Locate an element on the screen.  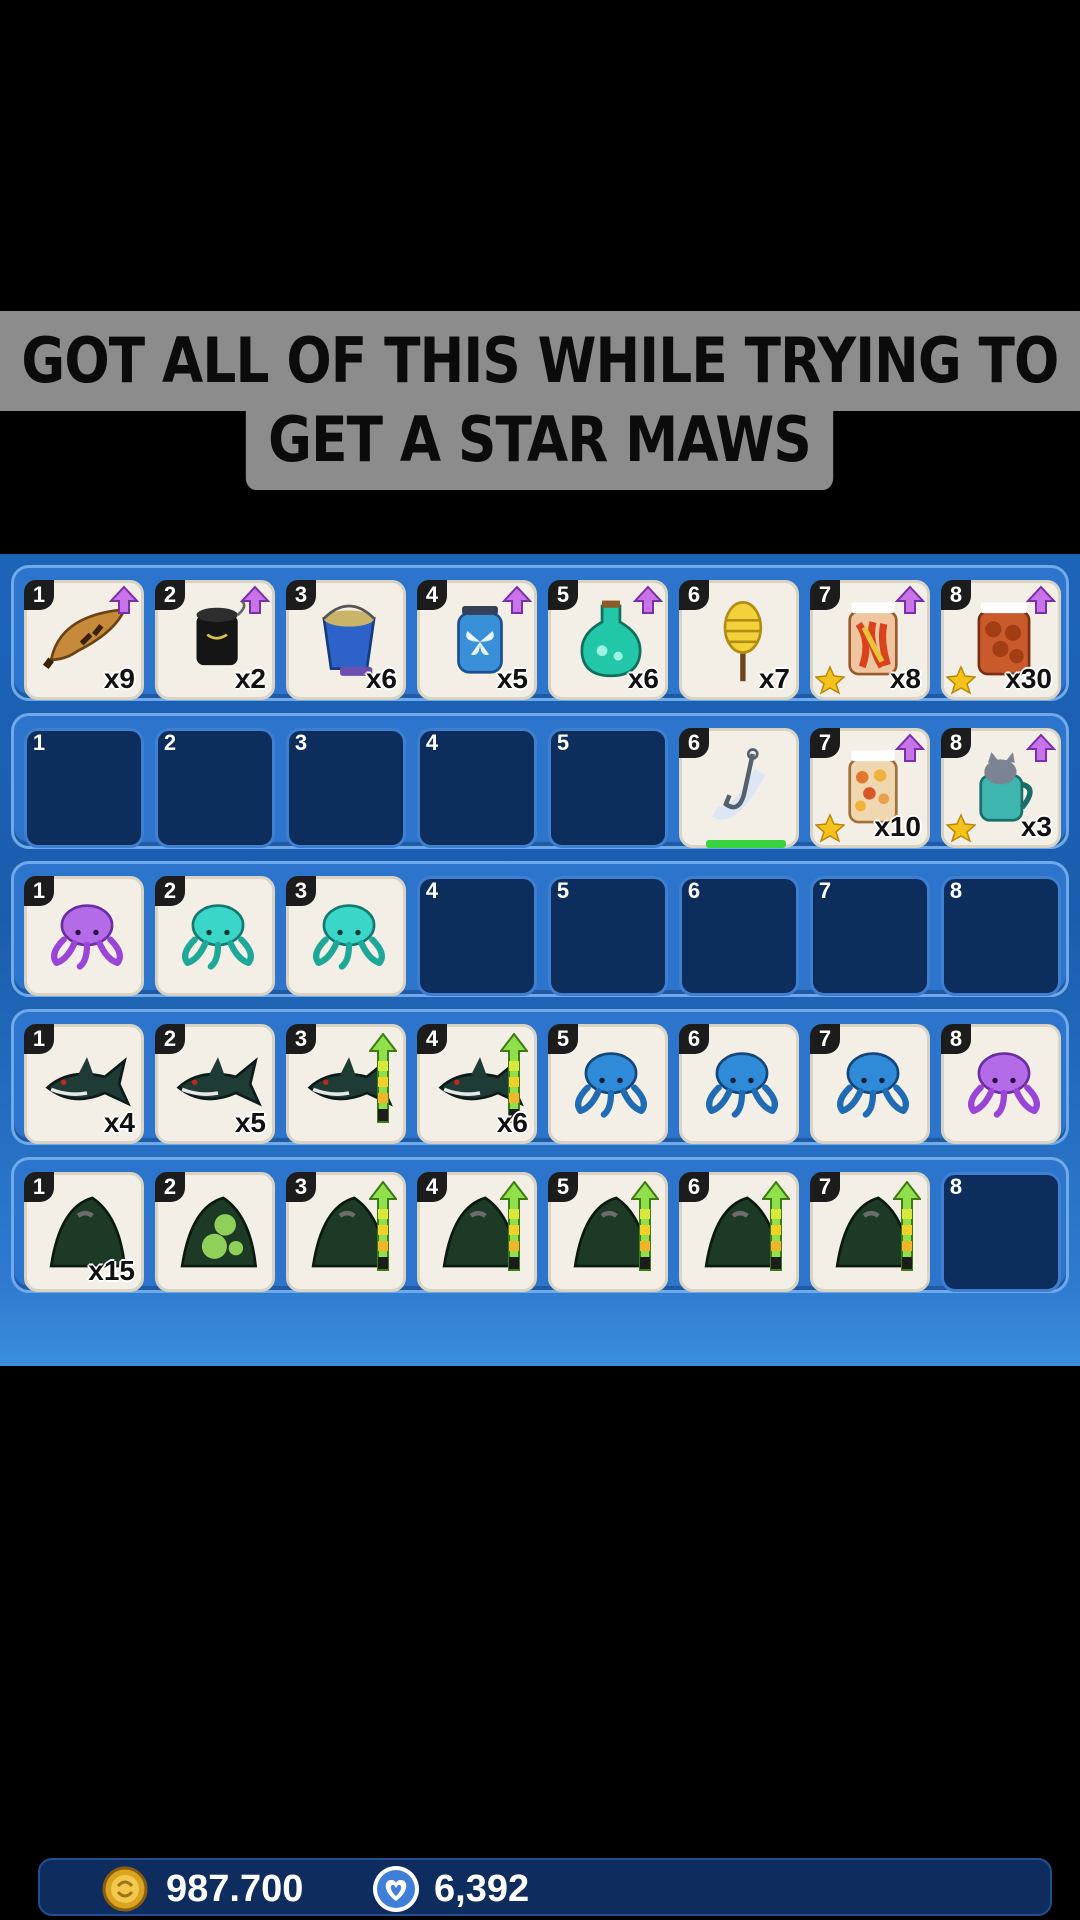
empty-slot: 6 is located at coordinates (739, 936).